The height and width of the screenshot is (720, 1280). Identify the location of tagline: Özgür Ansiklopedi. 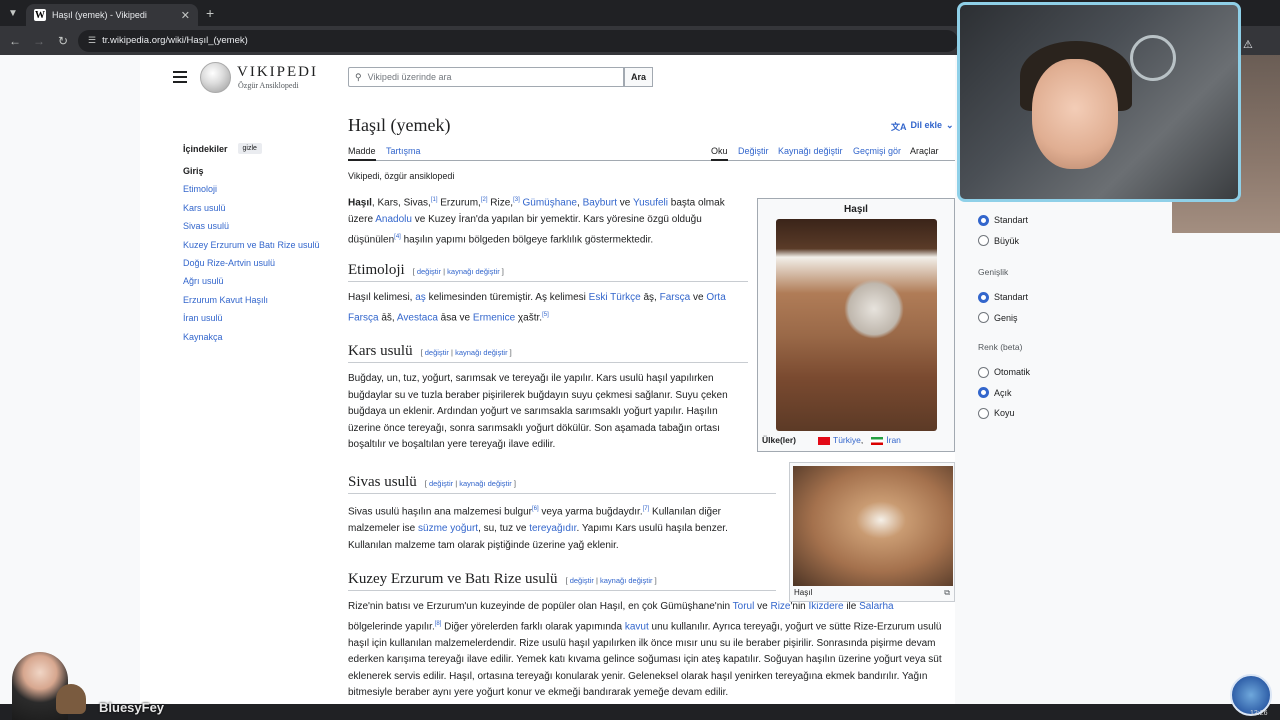
(268, 85).